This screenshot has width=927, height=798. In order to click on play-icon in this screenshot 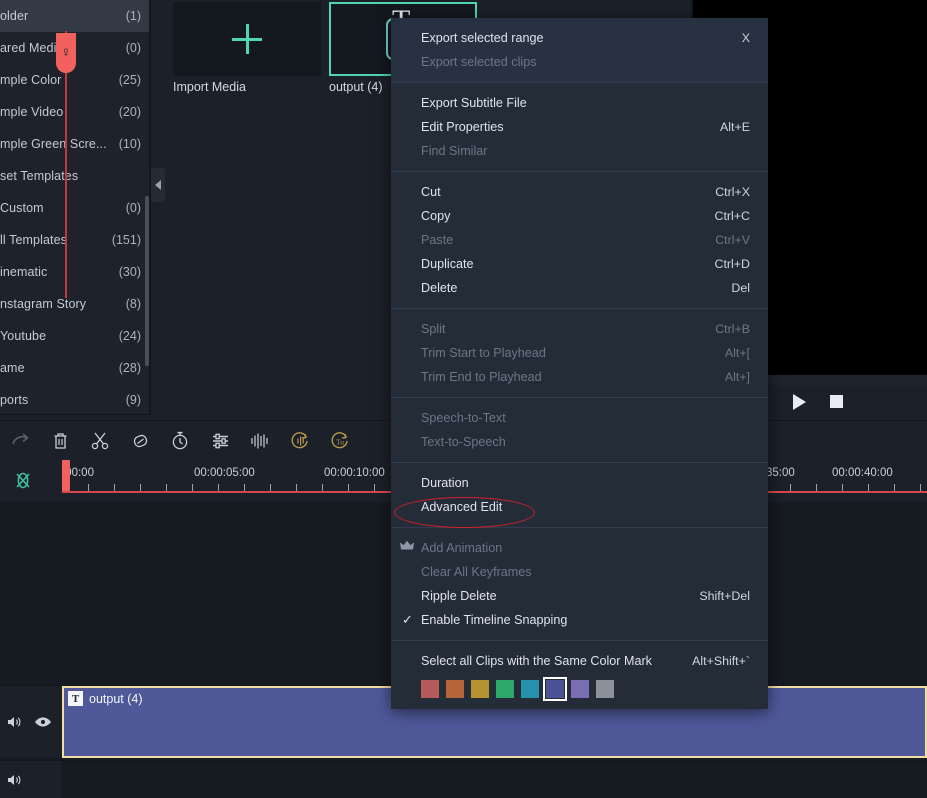, I will do `click(799, 401)`.